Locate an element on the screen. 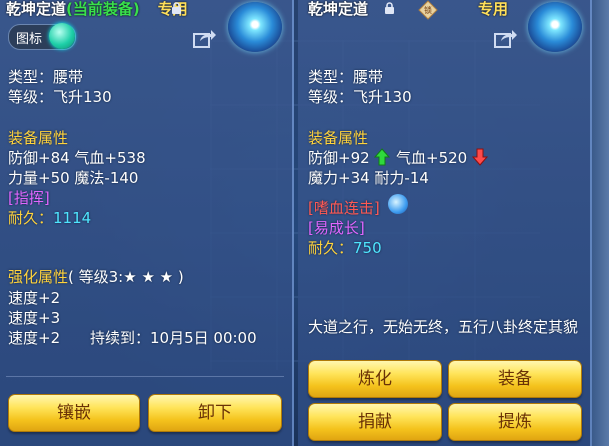 This screenshot has width=609, height=446. toggle-knob is located at coordinates (62, 36).